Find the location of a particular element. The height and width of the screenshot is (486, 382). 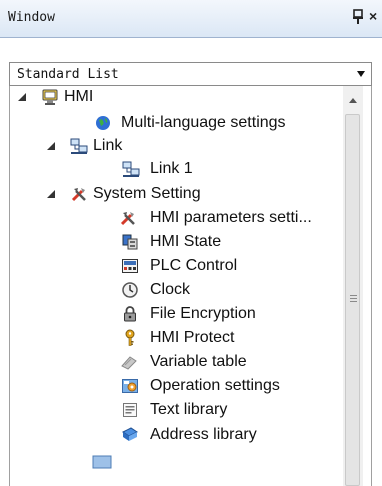

variable-icon is located at coordinates (129, 362).